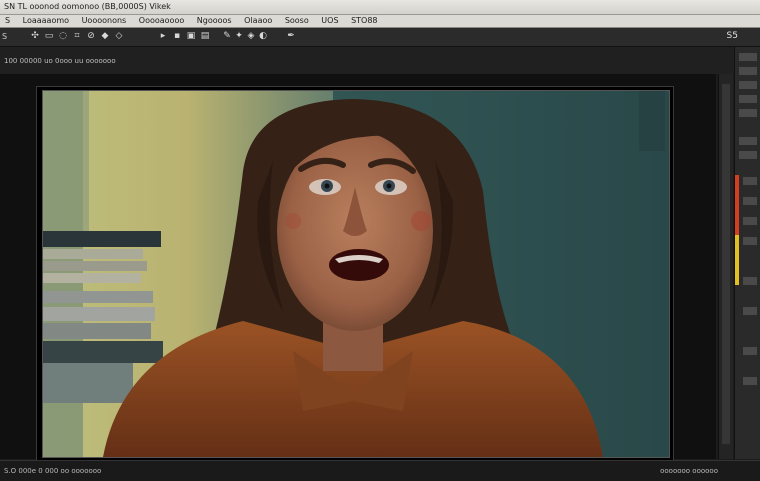 The image size is (760, 481). What do you see at coordinates (750, 281) in the screenshot?
I see `navigator-panel-icon` at bounding box center [750, 281].